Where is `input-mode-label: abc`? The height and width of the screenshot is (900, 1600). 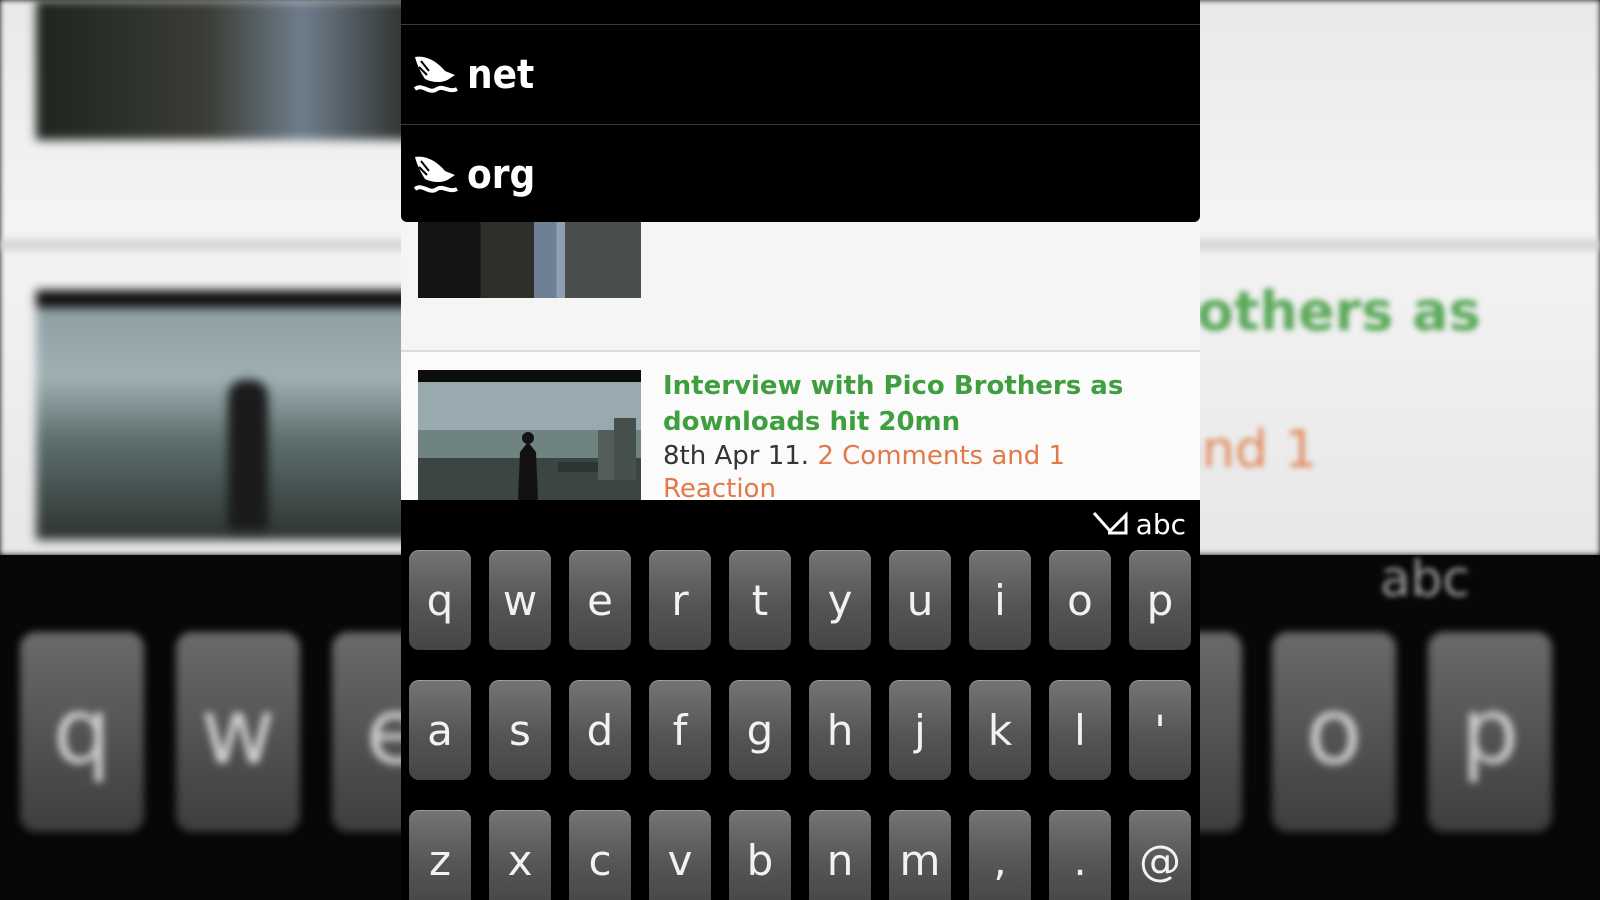
input-mode-label: abc is located at coordinates (1161, 524).